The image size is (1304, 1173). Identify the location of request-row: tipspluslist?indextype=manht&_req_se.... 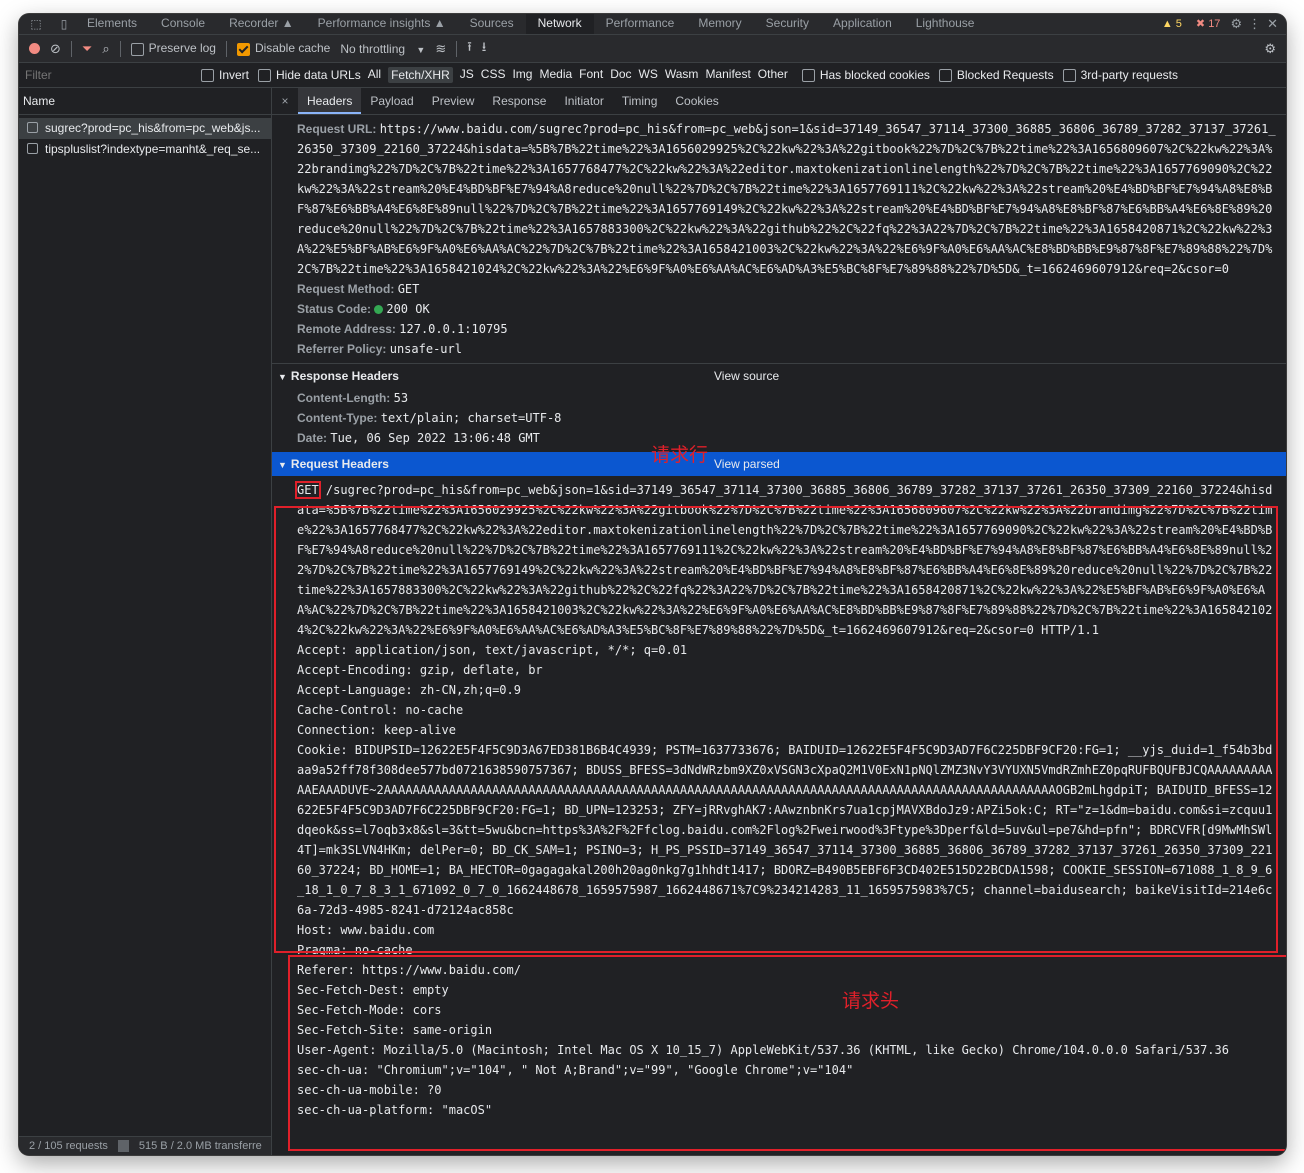
(145, 149).